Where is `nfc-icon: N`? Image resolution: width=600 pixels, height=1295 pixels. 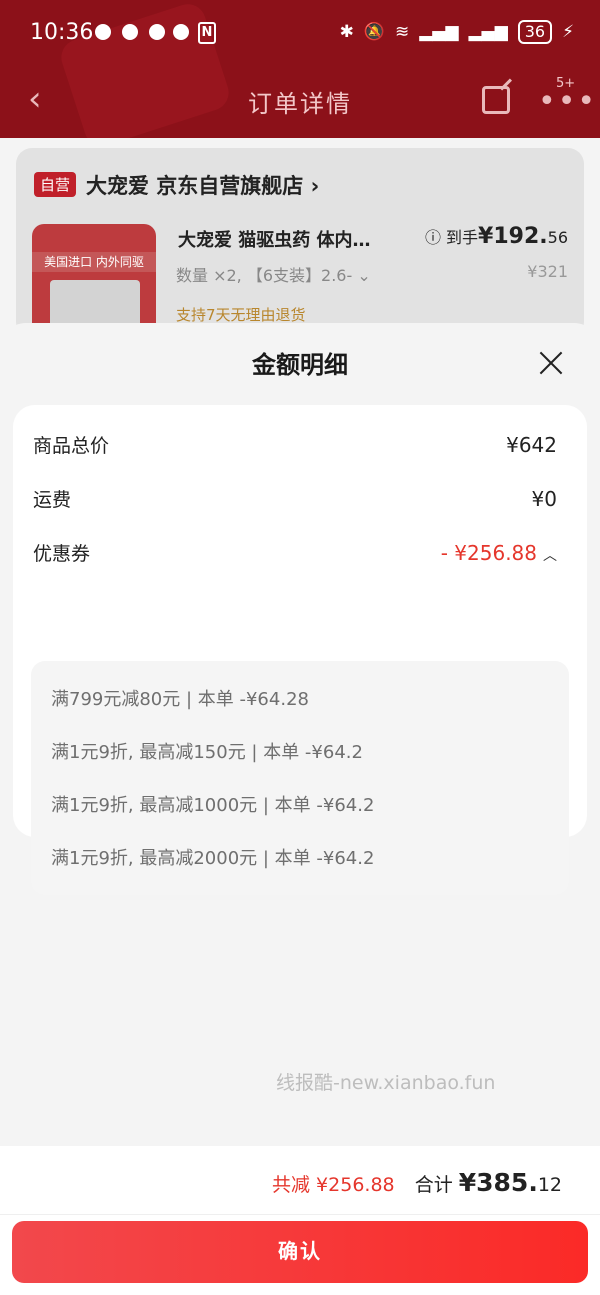
nfc-icon: N is located at coordinates (207, 33).